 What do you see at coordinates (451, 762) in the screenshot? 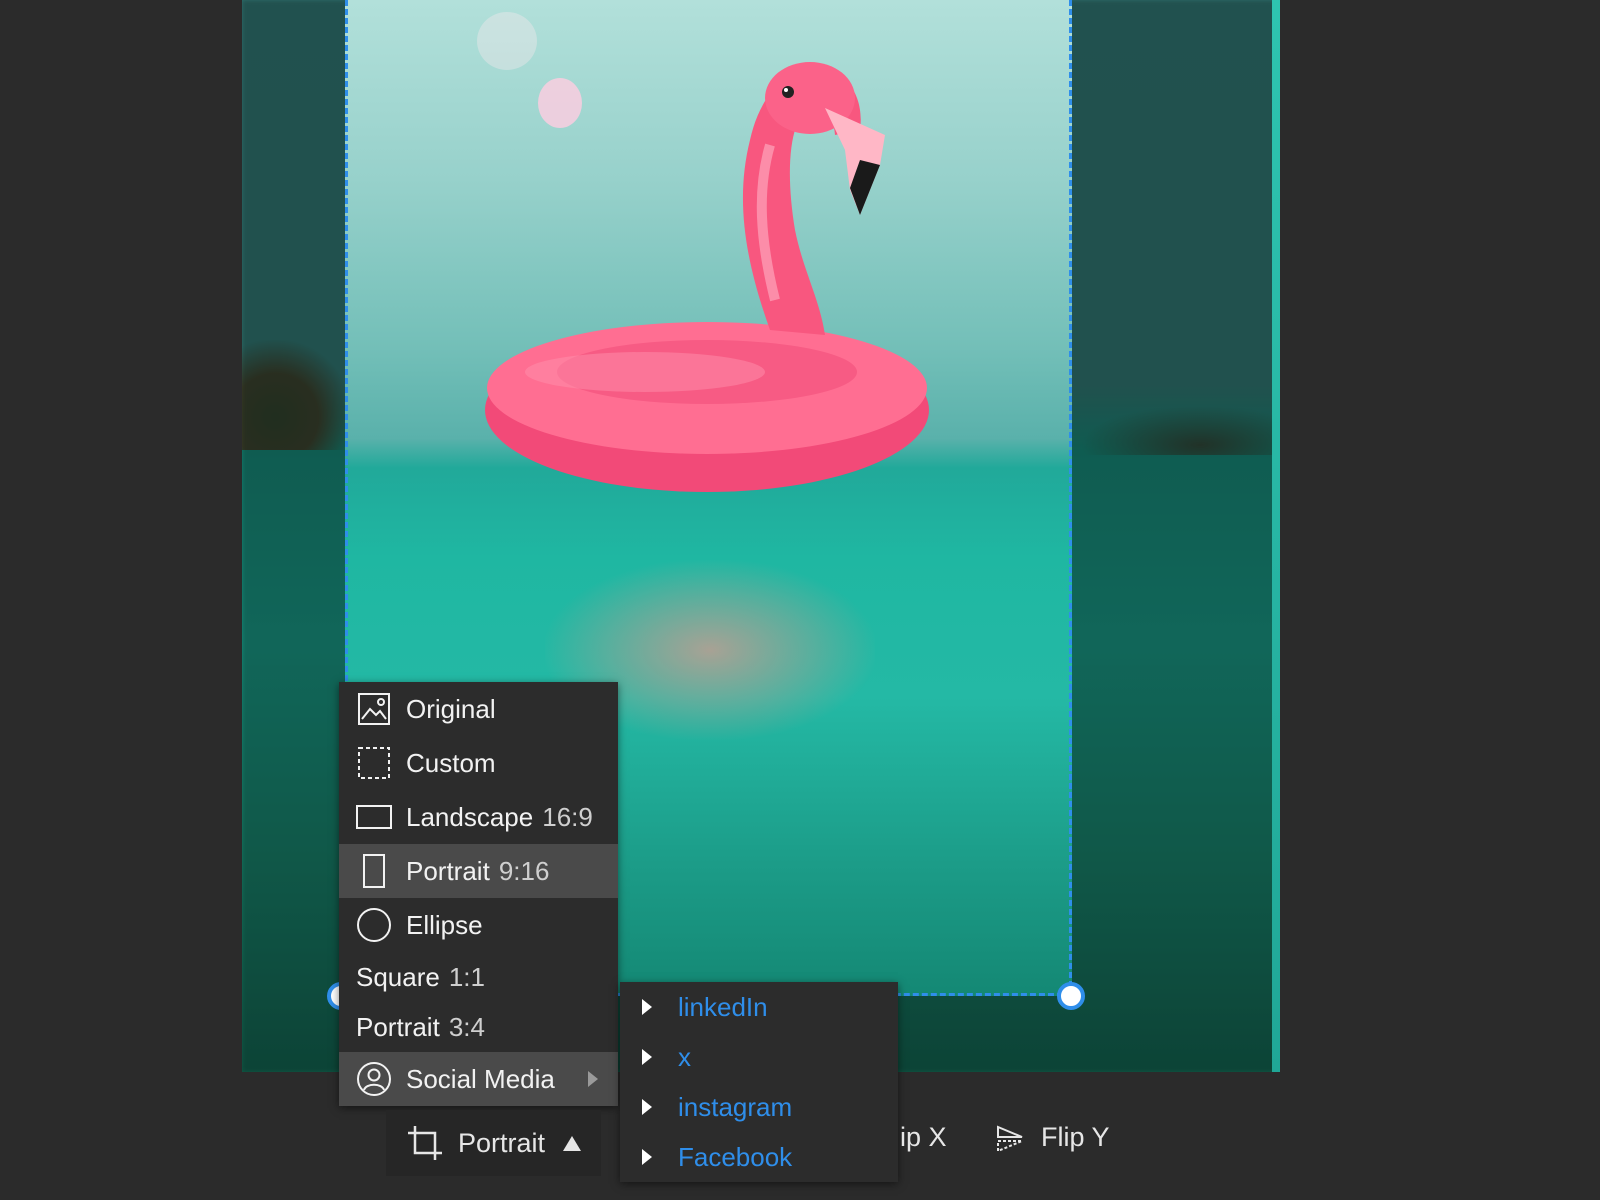
I see `menu-item-label: Custom` at bounding box center [451, 762].